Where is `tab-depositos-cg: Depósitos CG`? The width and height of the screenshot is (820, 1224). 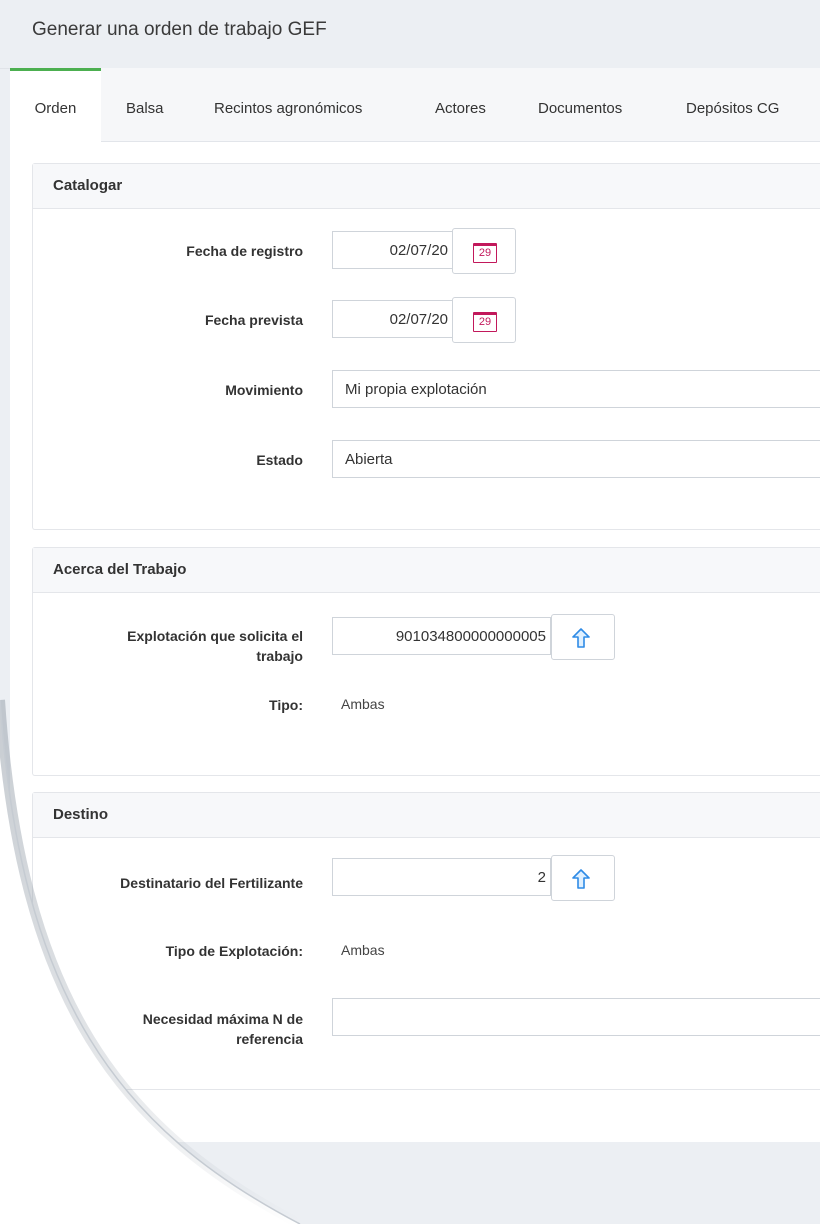 tab-depositos-cg: Depósitos CG is located at coordinates (732, 104).